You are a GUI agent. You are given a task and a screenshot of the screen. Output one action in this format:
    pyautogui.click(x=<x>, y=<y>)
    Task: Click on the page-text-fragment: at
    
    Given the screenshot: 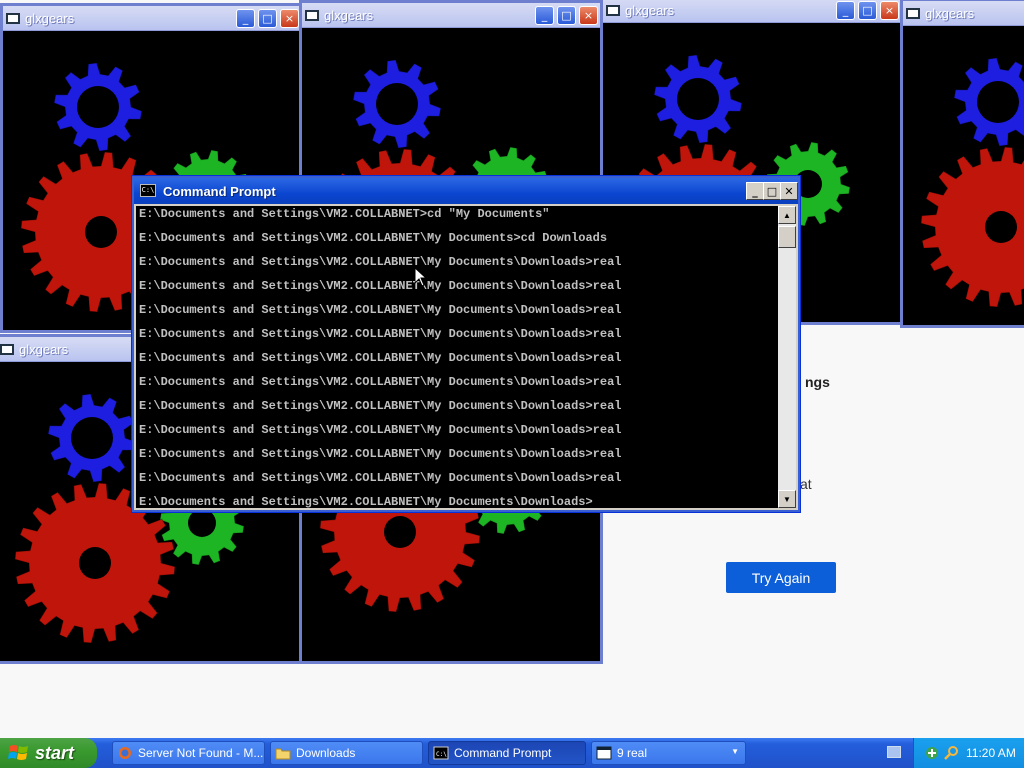 What is the action you would take?
    pyautogui.click(x=806, y=484)
    